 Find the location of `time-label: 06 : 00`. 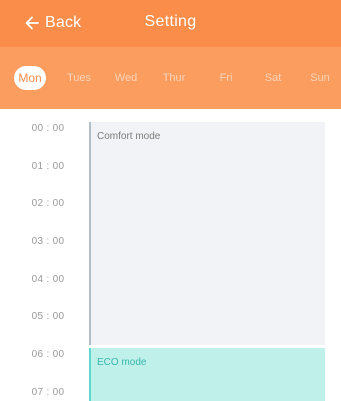

time-label: 06 : 00 is located at coordinates (48, 354).